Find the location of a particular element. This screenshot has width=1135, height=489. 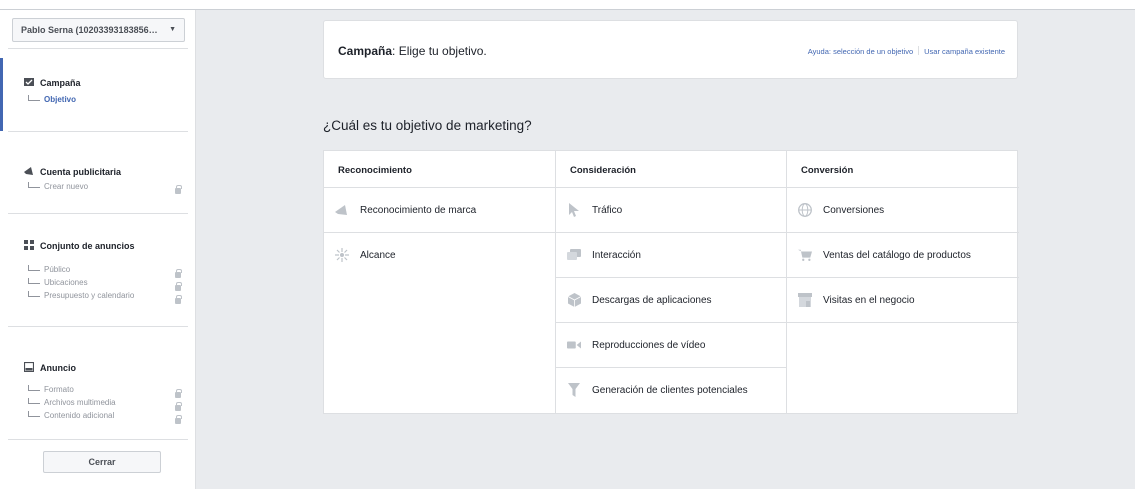

section-title: Campaña is located at coordinates (60, 83).